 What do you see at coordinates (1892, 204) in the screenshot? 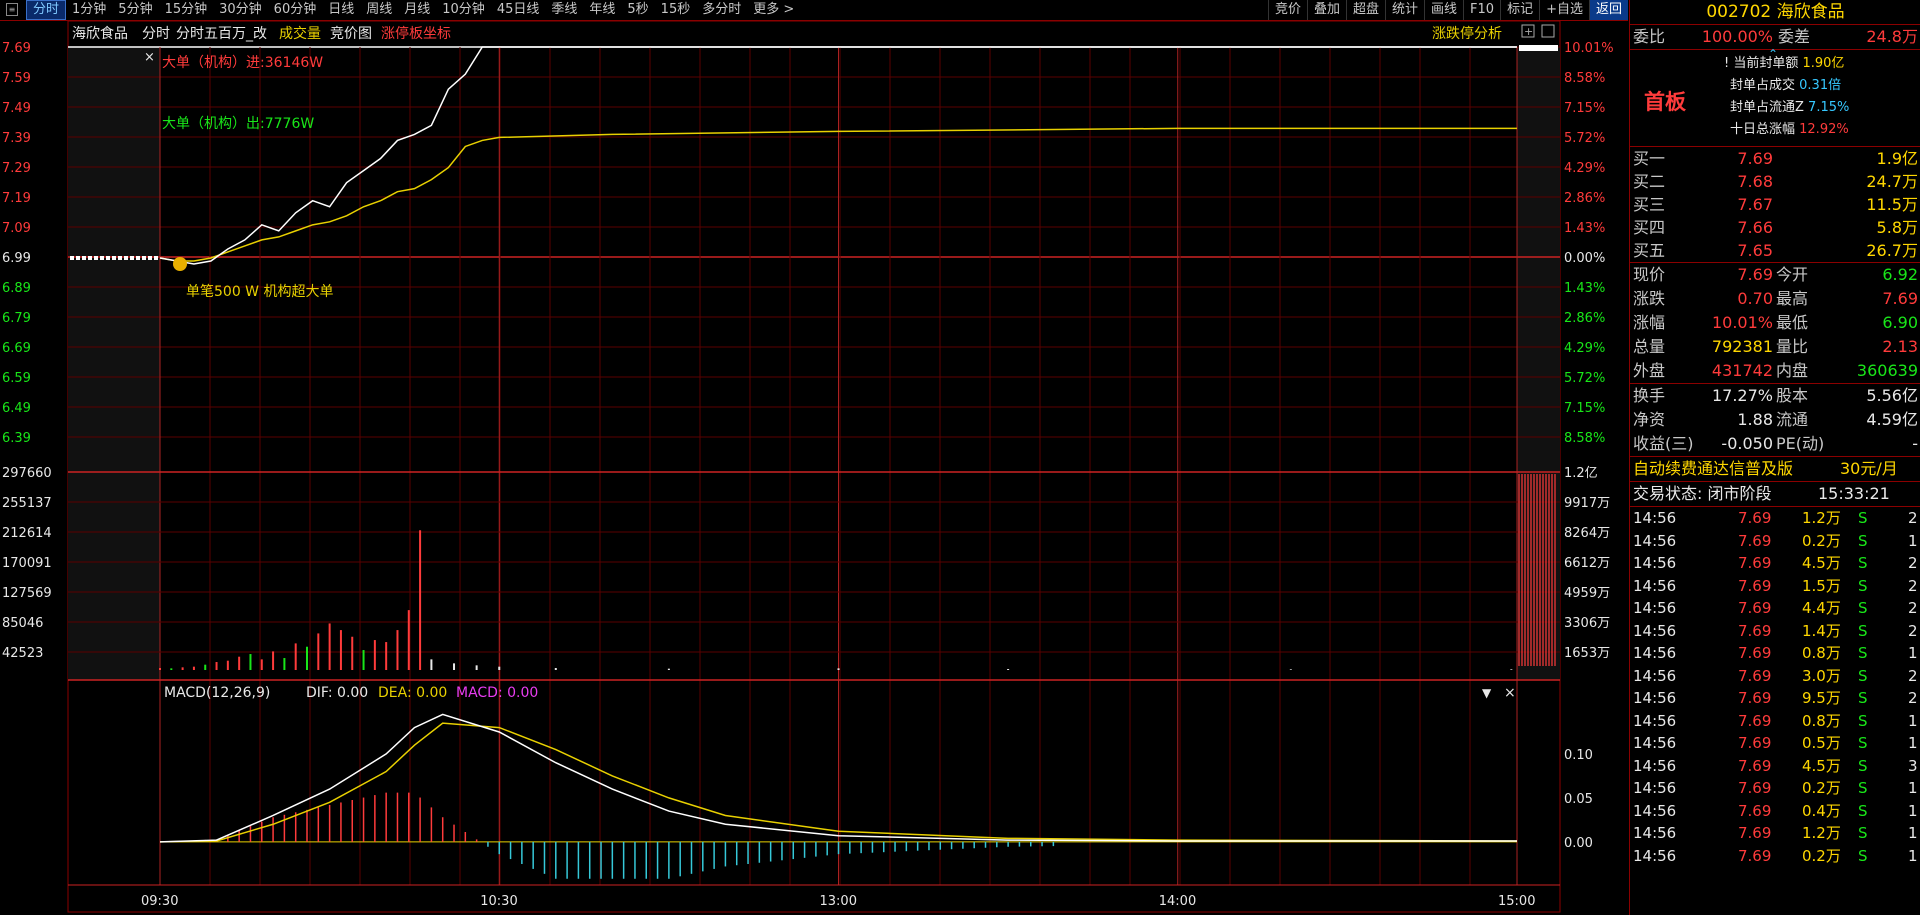
I see `bid-volume: 11.5万` at bounding box center [1892, 204].